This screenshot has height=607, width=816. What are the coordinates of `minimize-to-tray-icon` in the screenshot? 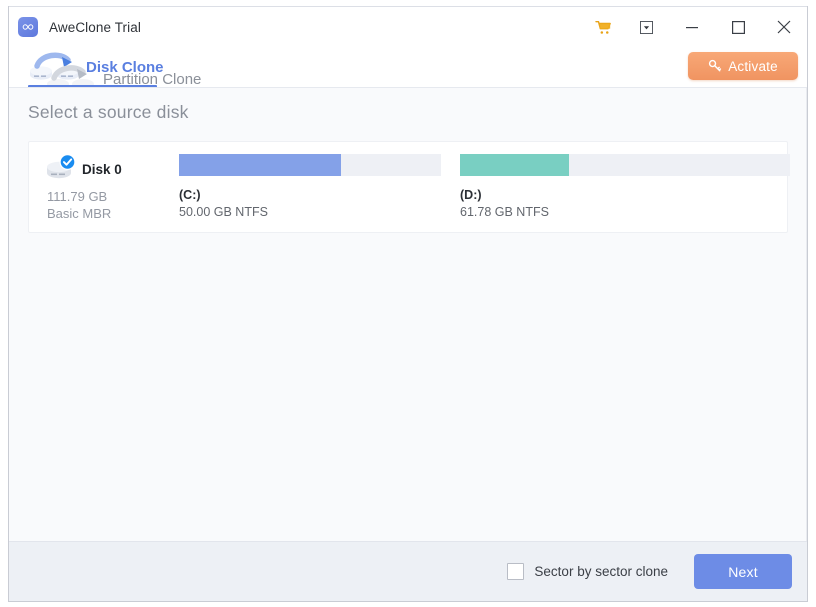 It's located at (646, 27).